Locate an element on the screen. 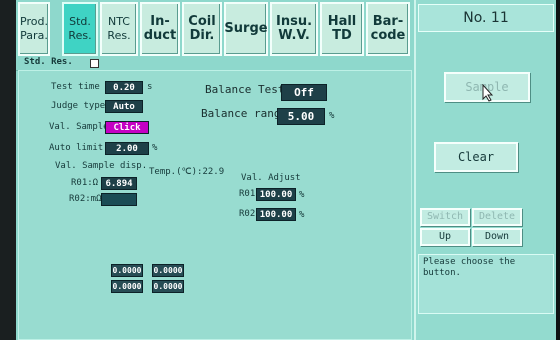 Image resolution: width=560 pixels, height=340 pixels. grid-value-4: 0.0000 is located at coordinates (168, 286).